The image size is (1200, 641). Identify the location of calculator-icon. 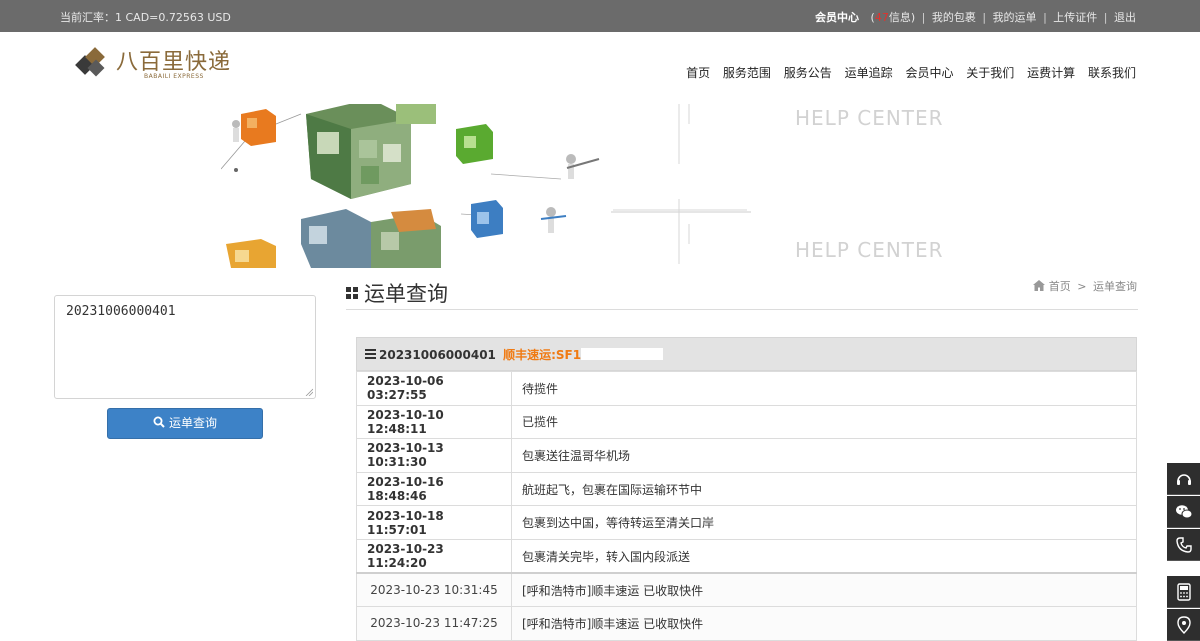
(1184, 592).